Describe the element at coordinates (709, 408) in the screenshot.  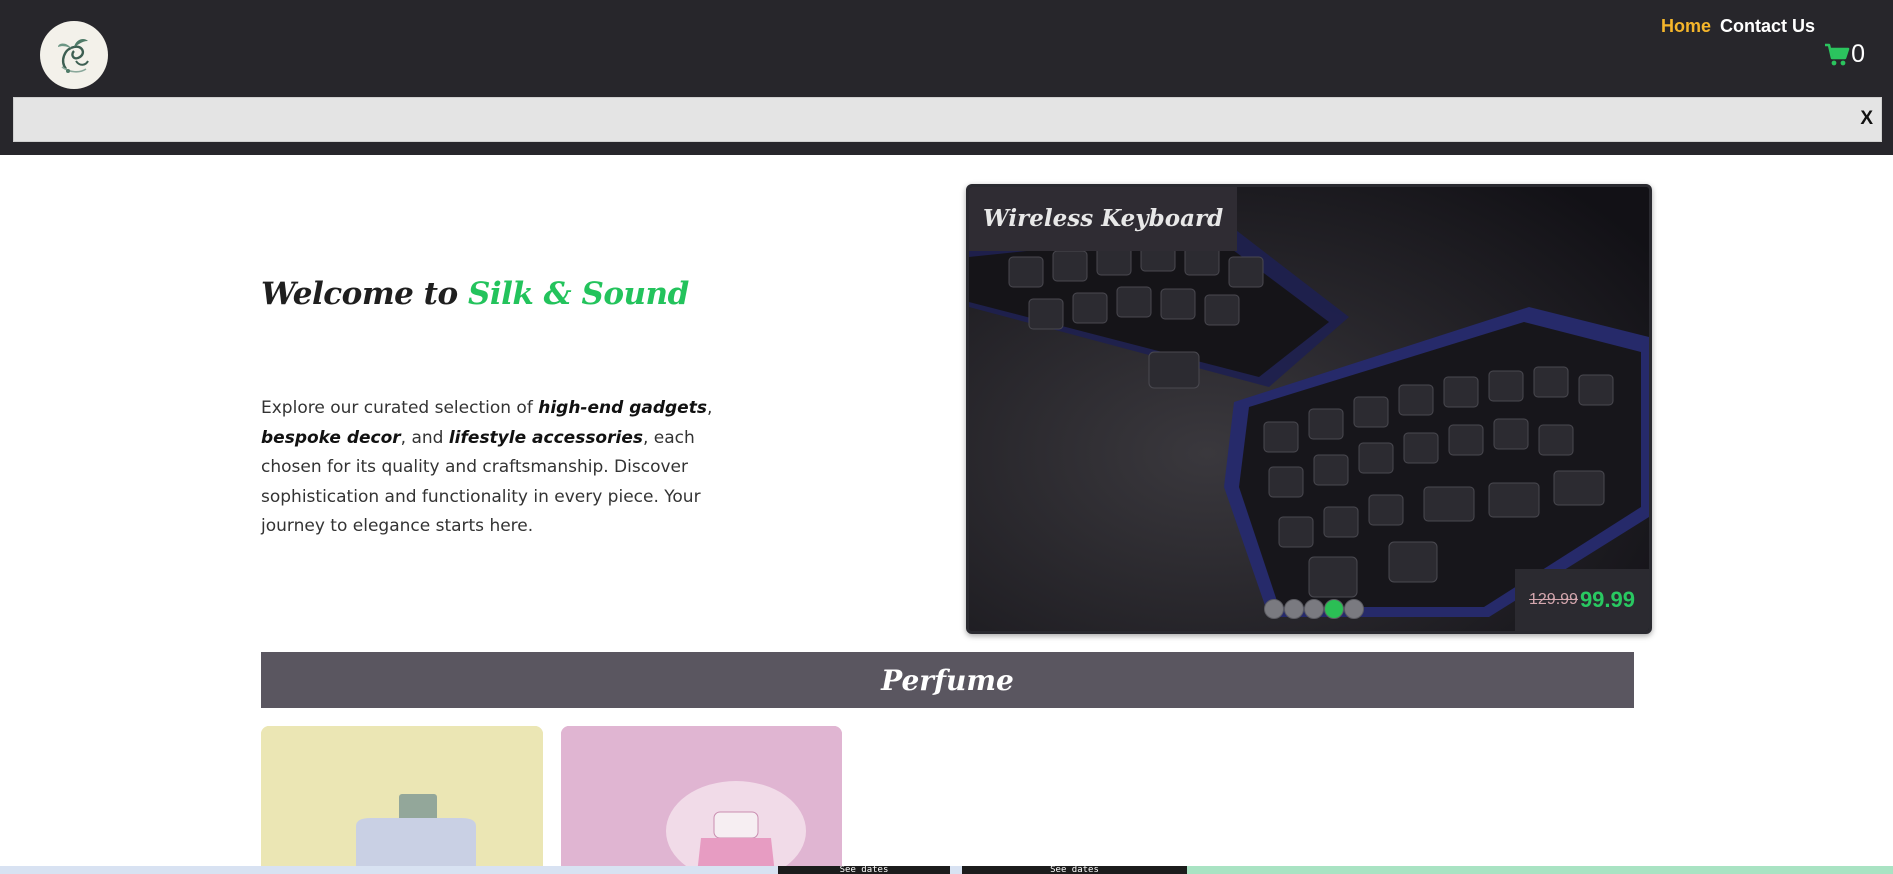
I see `intro-text-part: ,` at that location.